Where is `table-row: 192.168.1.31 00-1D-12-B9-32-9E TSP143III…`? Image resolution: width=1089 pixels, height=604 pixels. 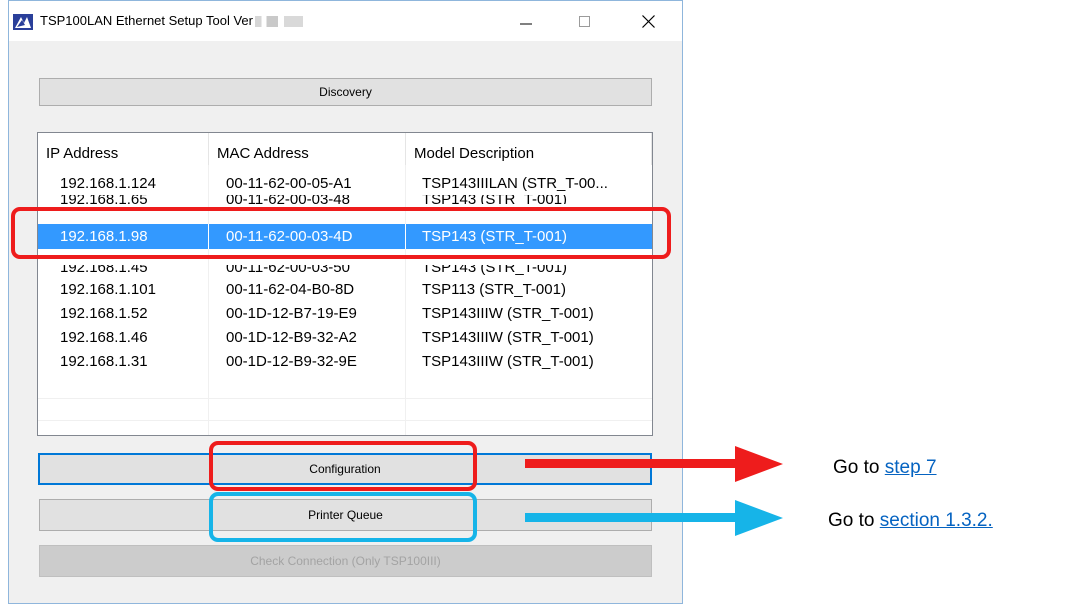 table-row: 192.168.1.31 00-1D-12-B9-32-9E TSP143III… is located at coordinates (345, 361).